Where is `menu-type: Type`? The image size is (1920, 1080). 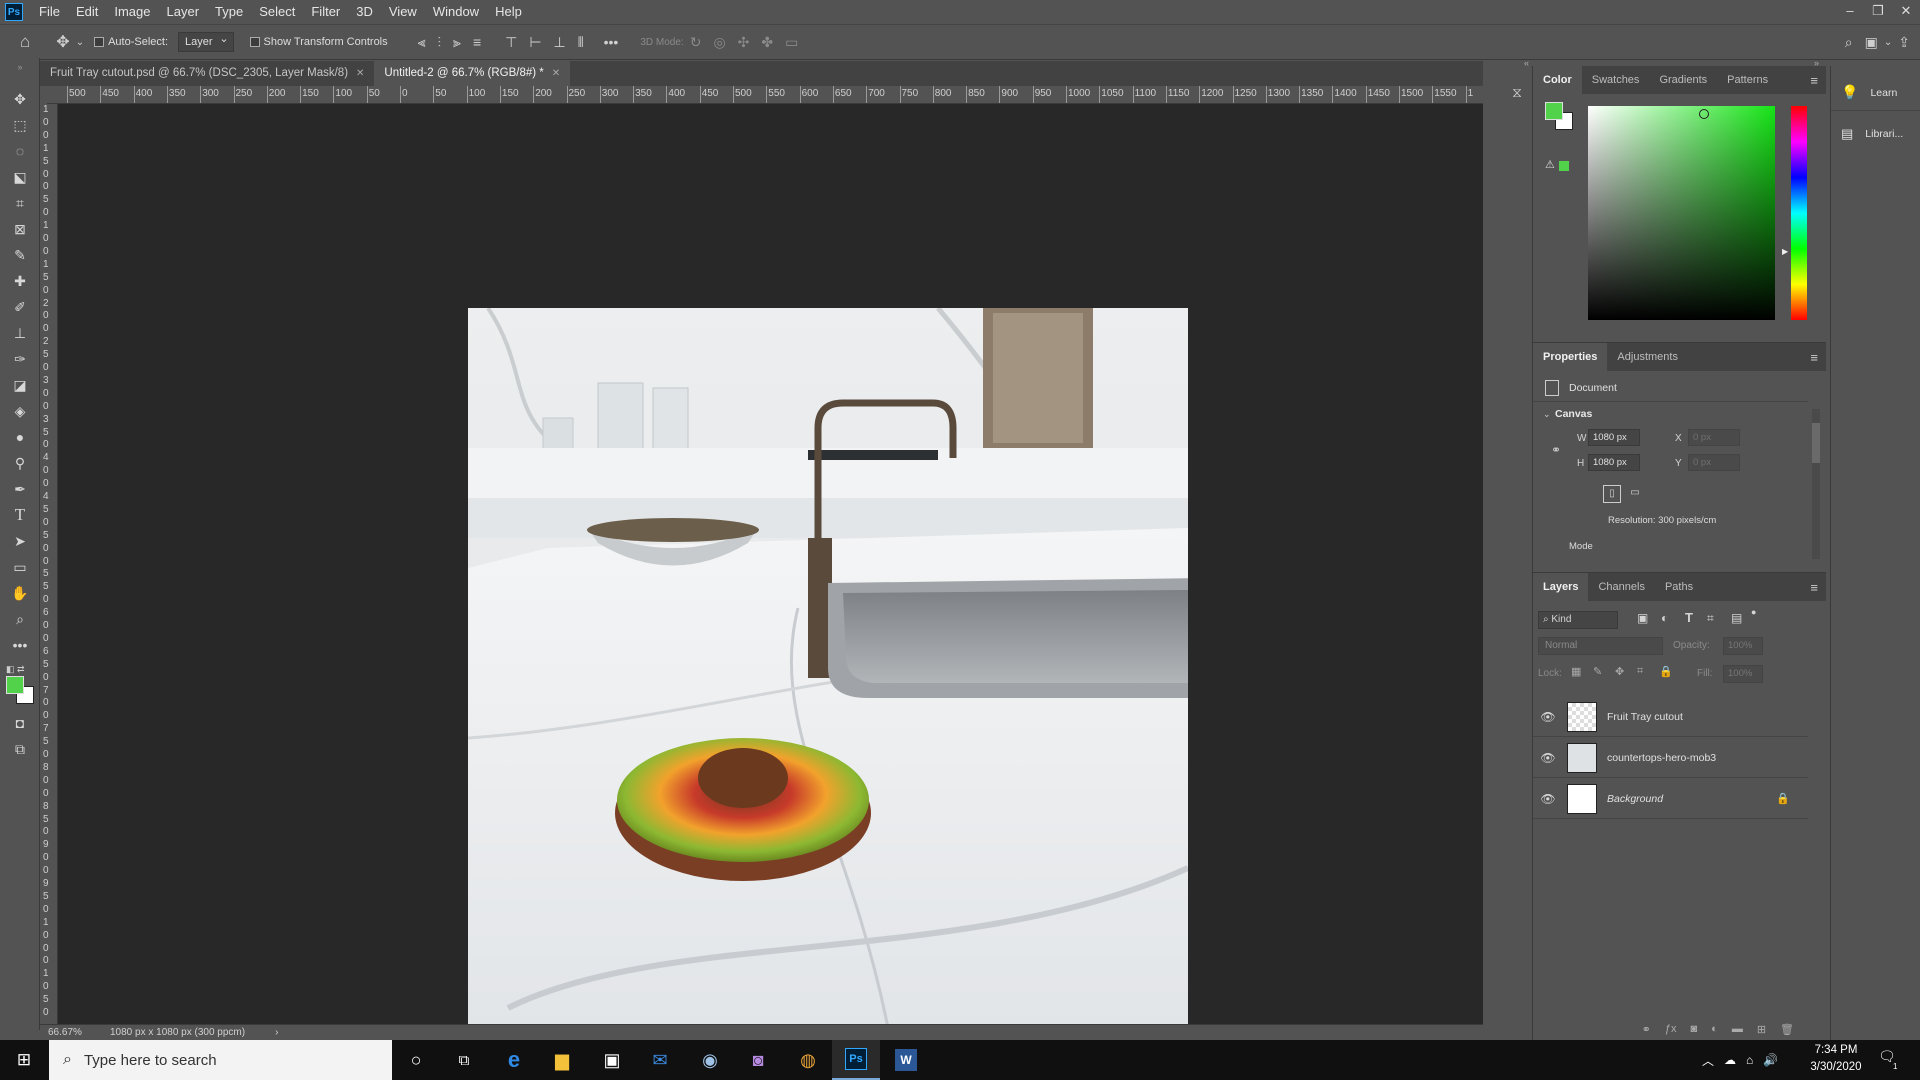 menu-type: Type is located at coordinates (229, 12).